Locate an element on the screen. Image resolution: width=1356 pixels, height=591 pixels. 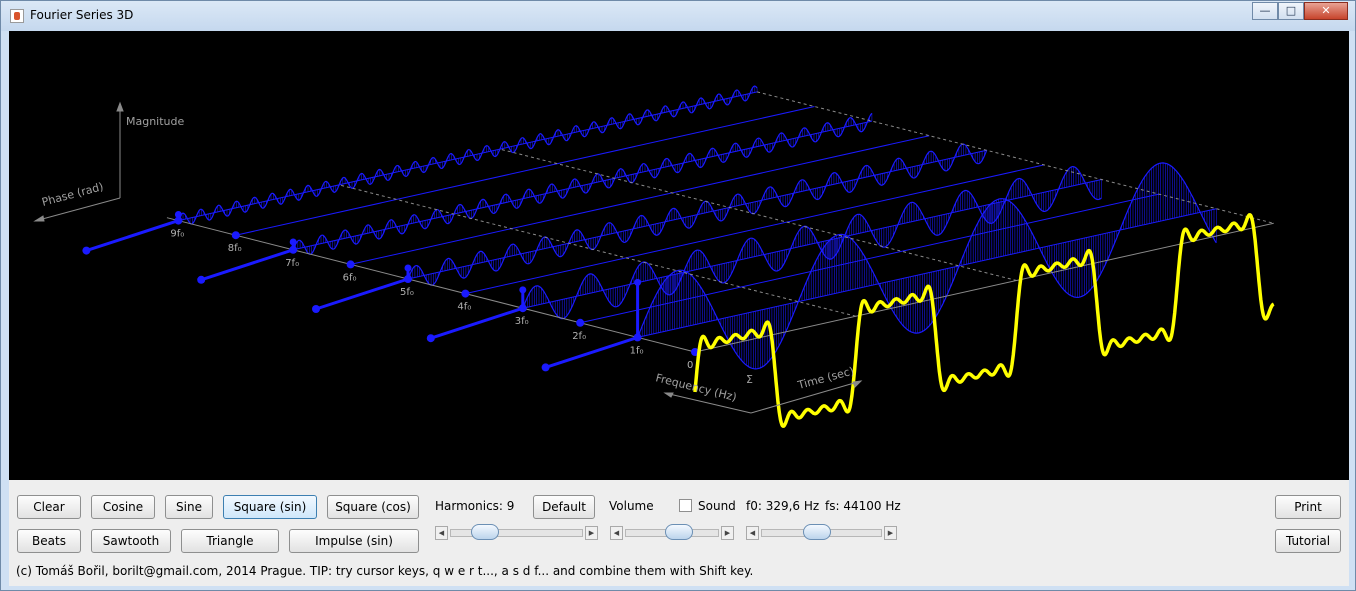
minimize-icon: — is located at coordinates (1265, 11).